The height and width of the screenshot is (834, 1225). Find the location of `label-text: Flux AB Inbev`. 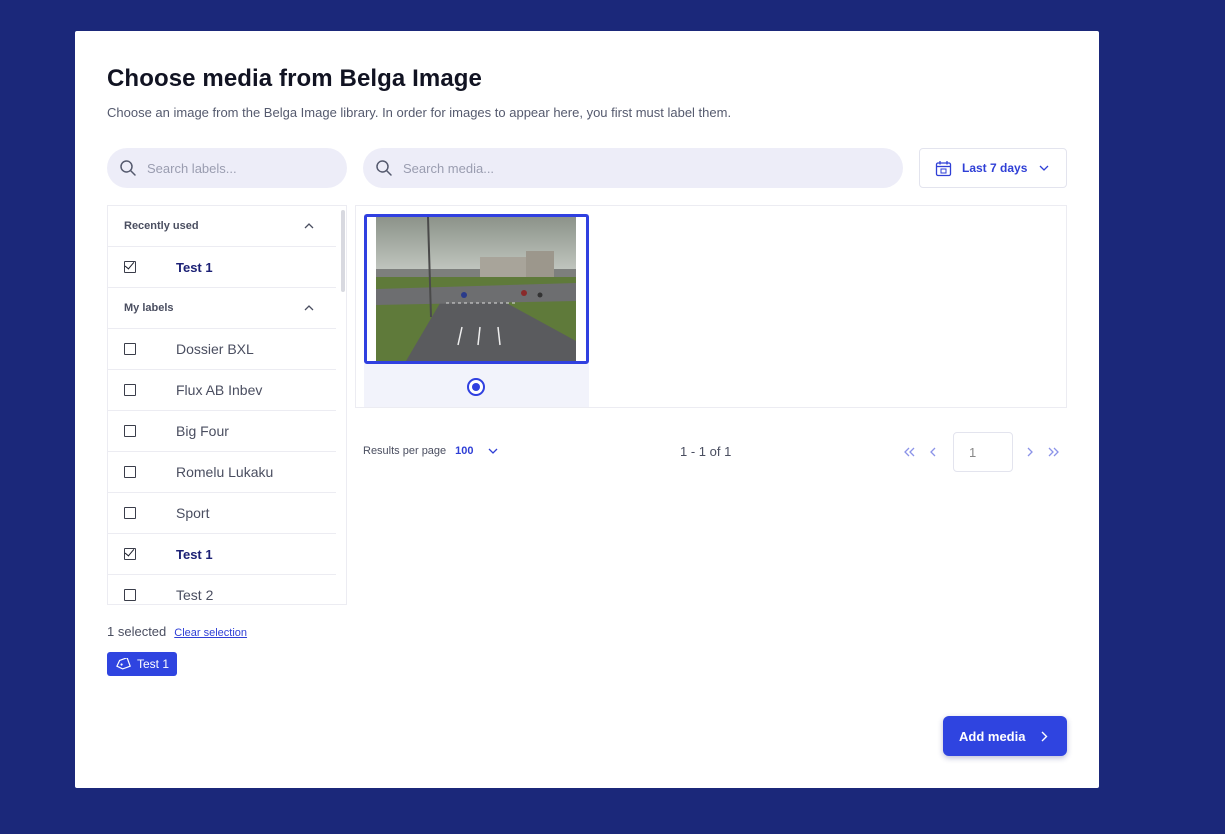

label-text: Flux AB Inbev is located at coordinates (219, 390).